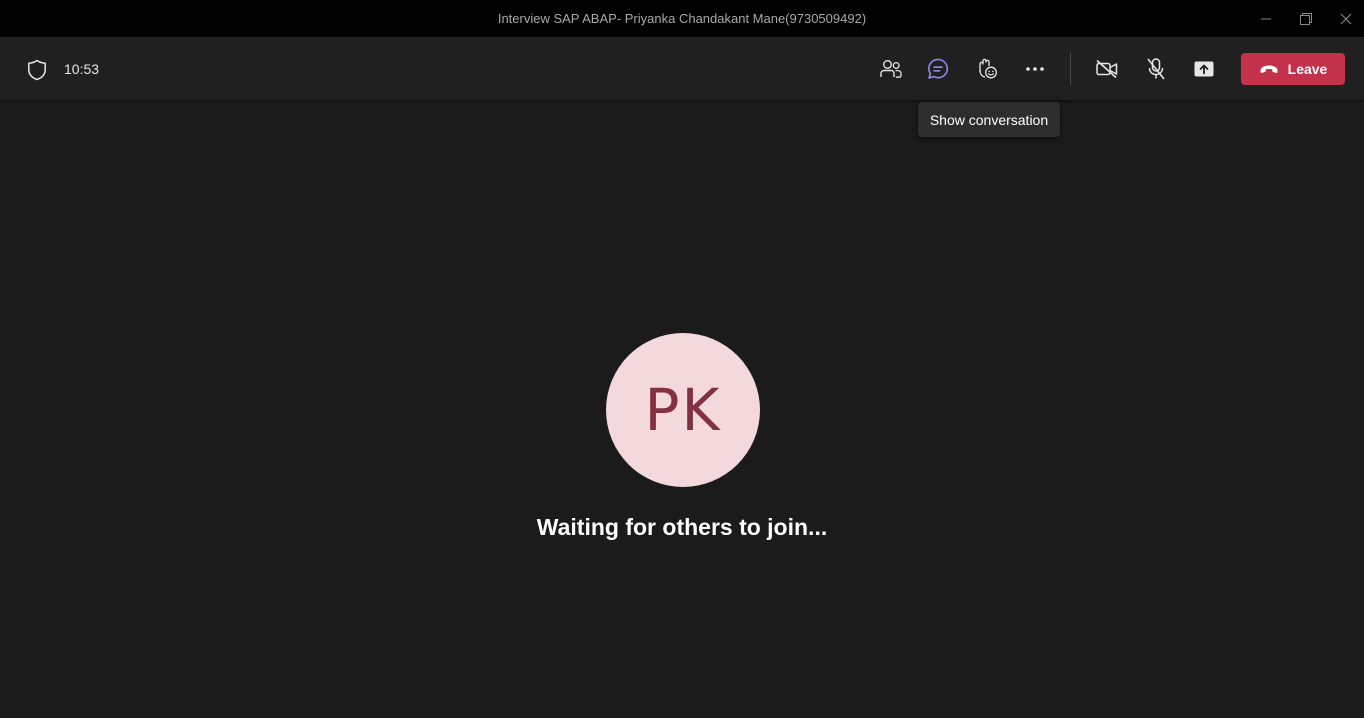 The height and width of the screenshot is (718, 1364). Describe the element at coordinates (1269, 69) in the screenshot. I see `hang-up-icon` at that location.